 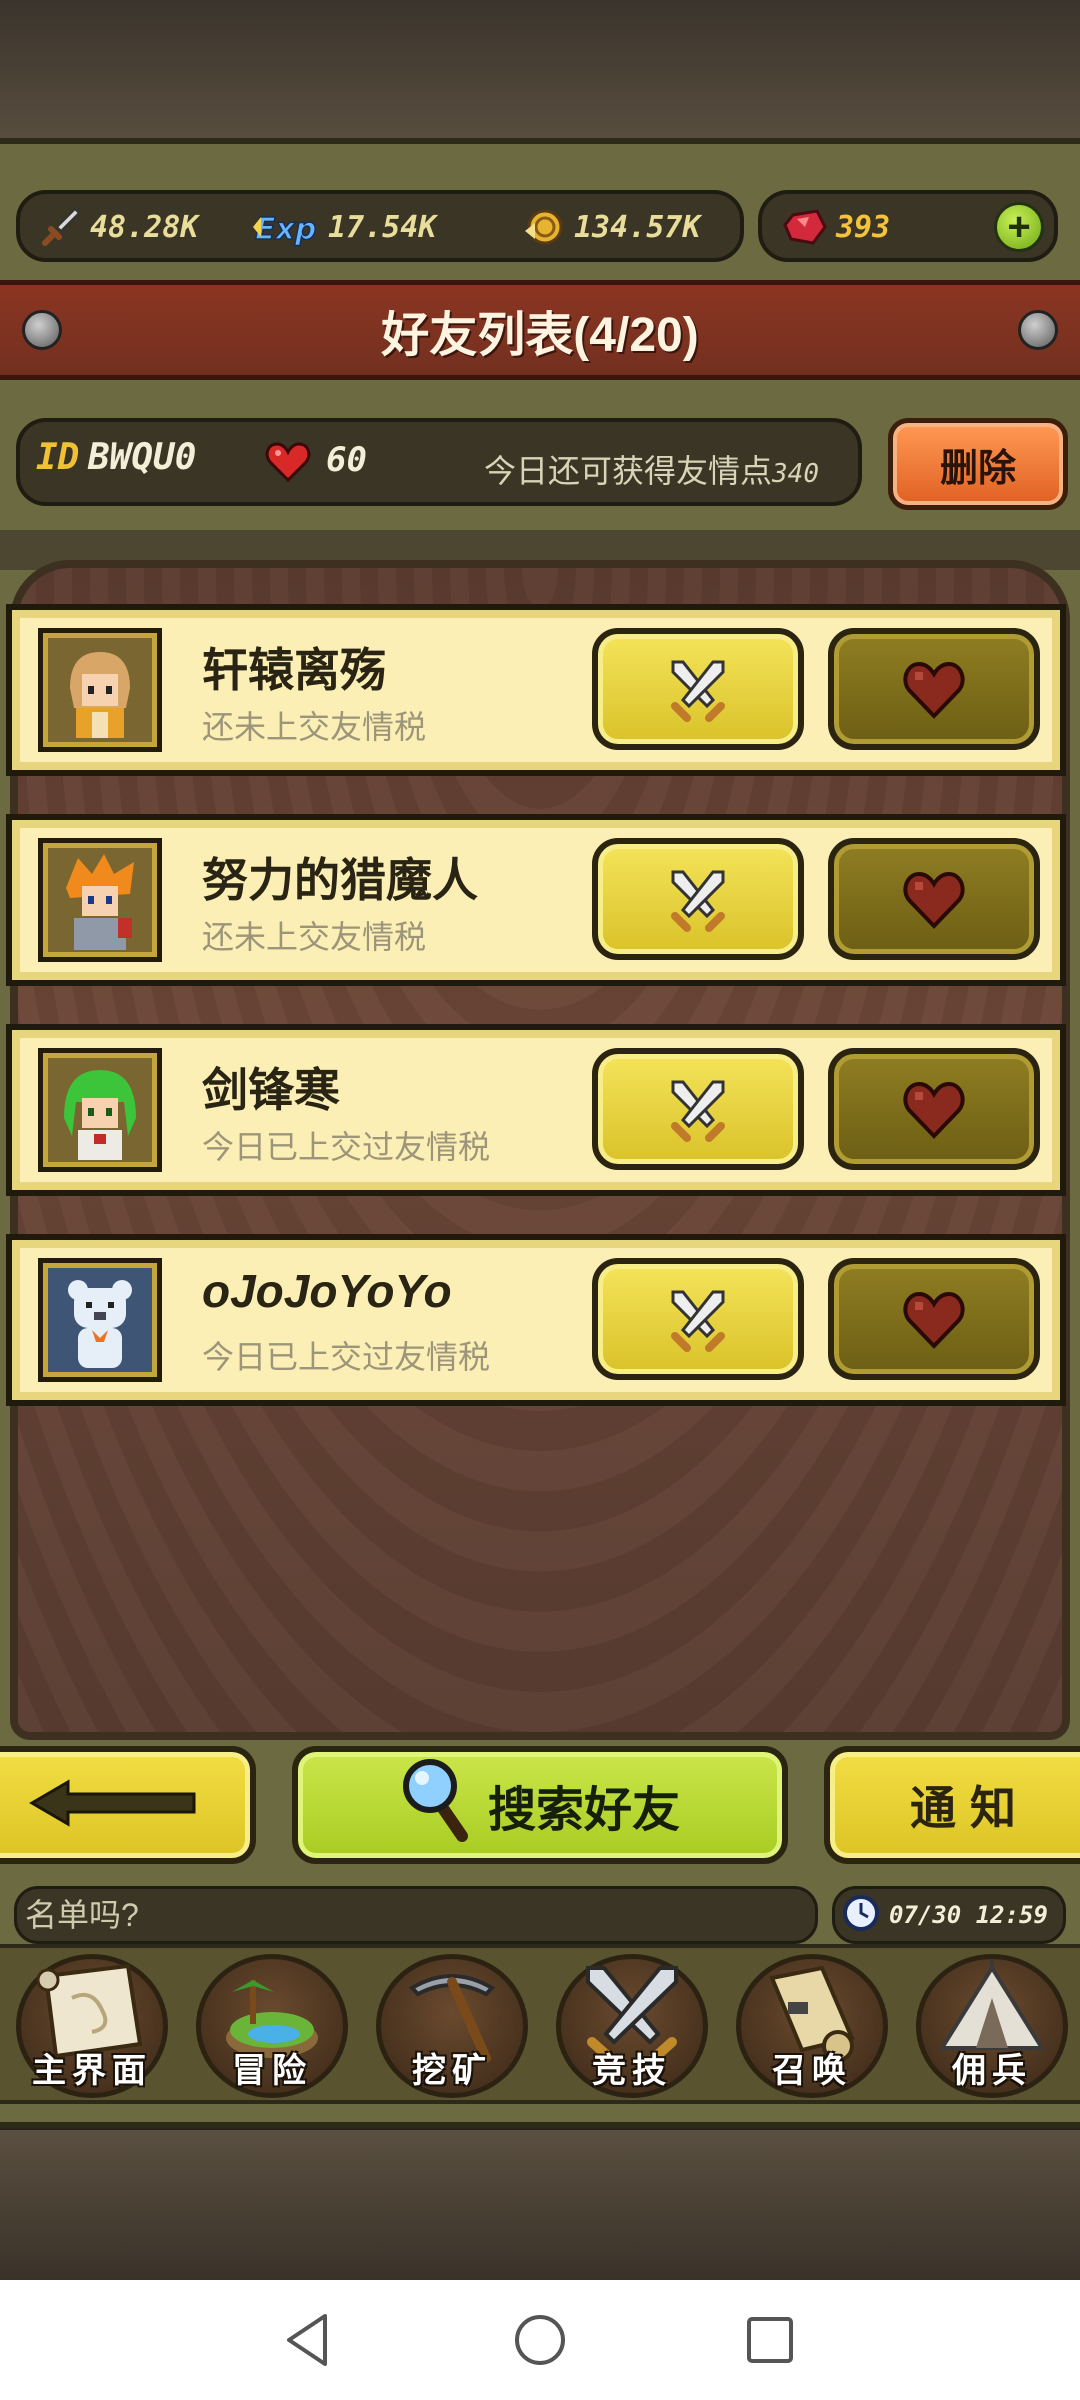 What do you see at coordinates (382, 227) in the screenshot?
I see `exp-value: 17.54K` at bounding box center [382, 227].